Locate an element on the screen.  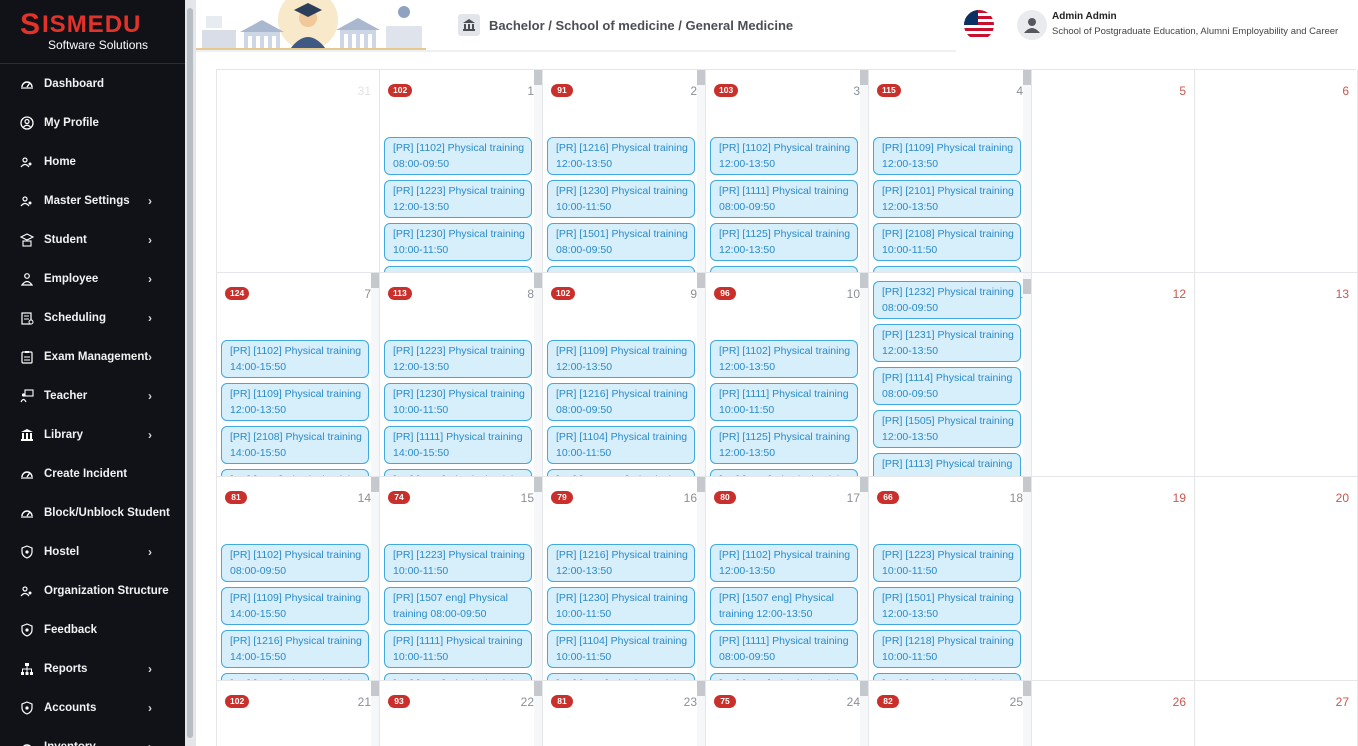
sidebar-item-dashboard: Dashboard is located at coordinates (92, 83).